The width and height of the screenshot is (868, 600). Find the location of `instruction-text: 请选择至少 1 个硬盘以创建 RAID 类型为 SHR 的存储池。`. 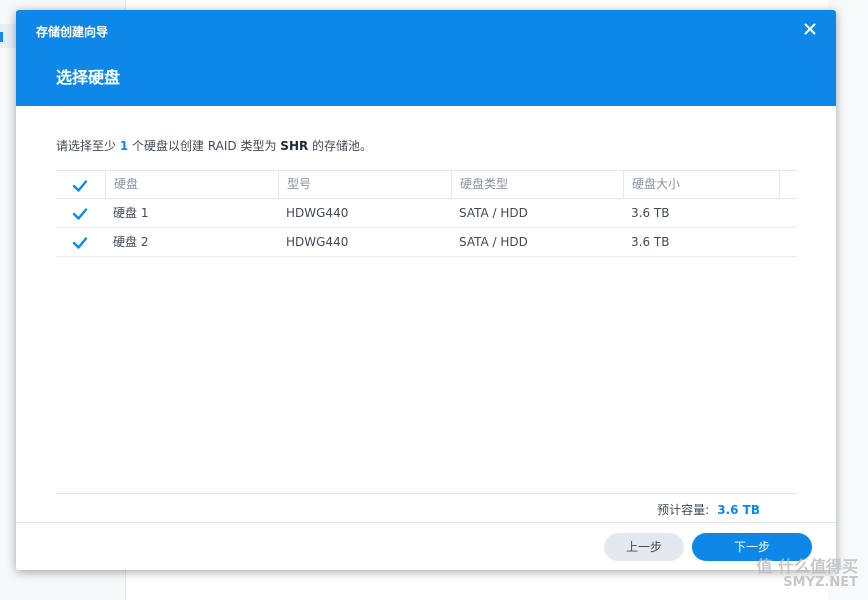

instruction-text: 请选择至少 1 个硬盘以创建 RAID 类型为 SHR 的存储池。 is located at coordinates (214, 145).